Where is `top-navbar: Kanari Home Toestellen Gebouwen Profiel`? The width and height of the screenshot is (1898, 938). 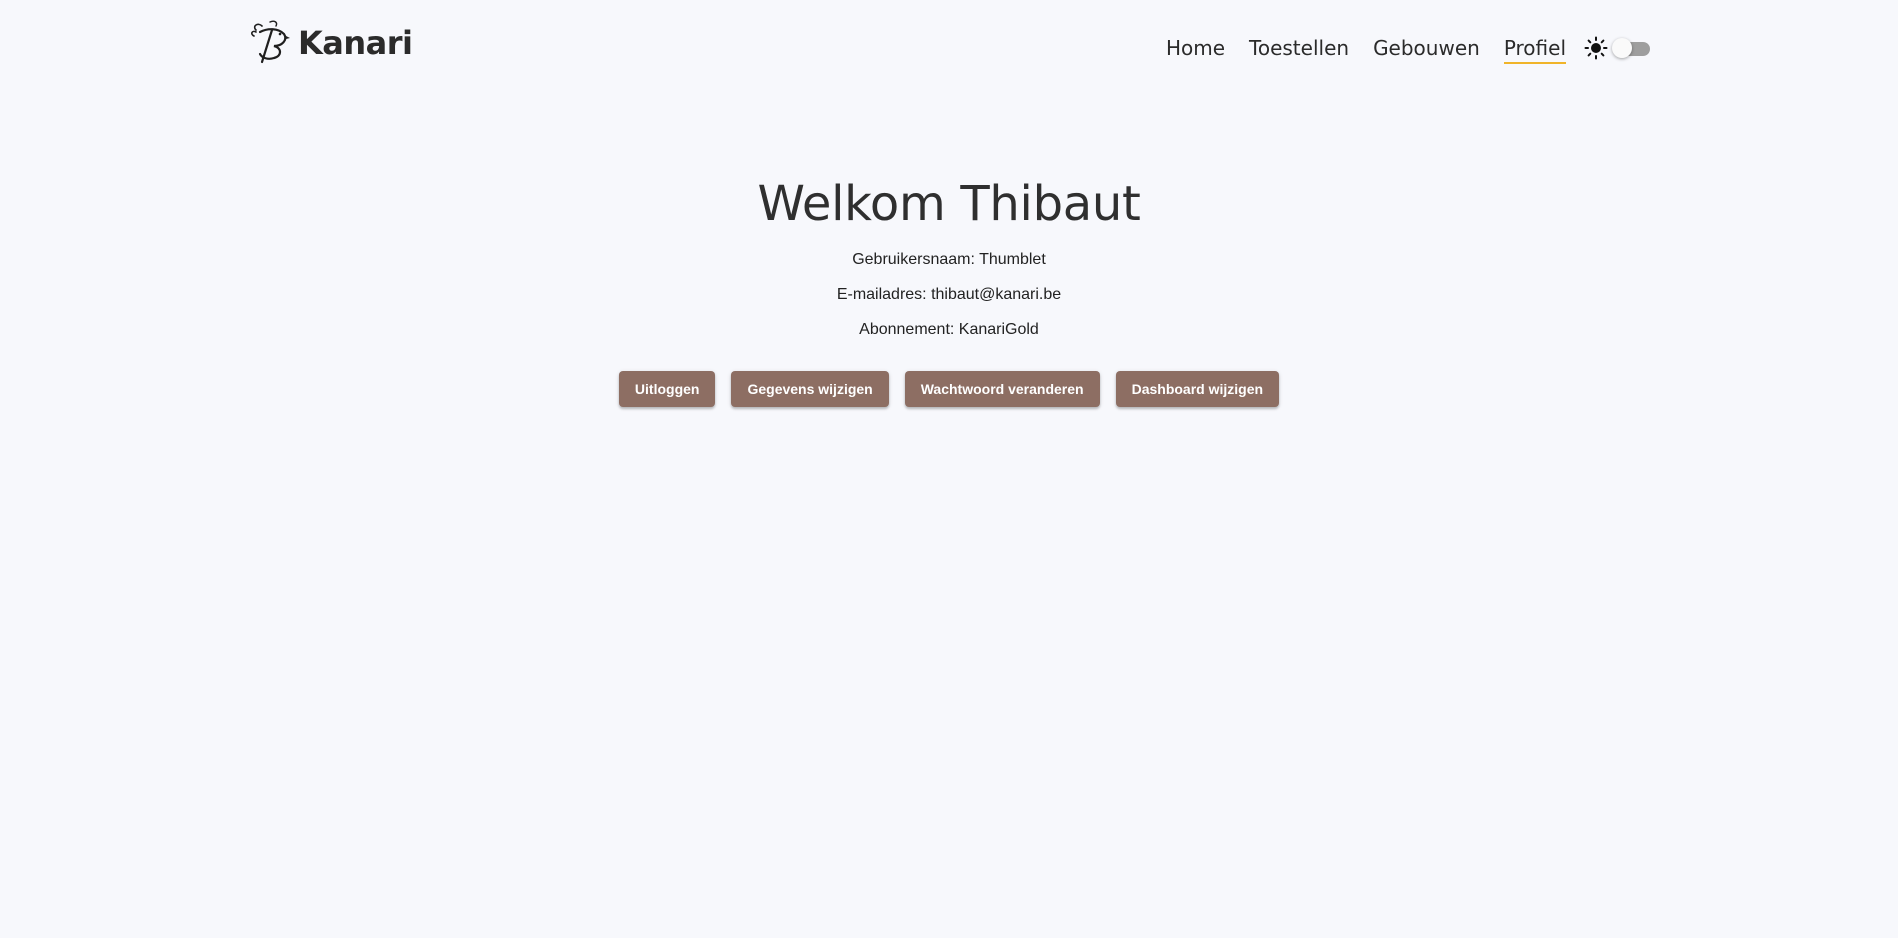
top-navbar: Kanari Home Toestellen Gebouwen Profiel is located at coordinates (949, 48).